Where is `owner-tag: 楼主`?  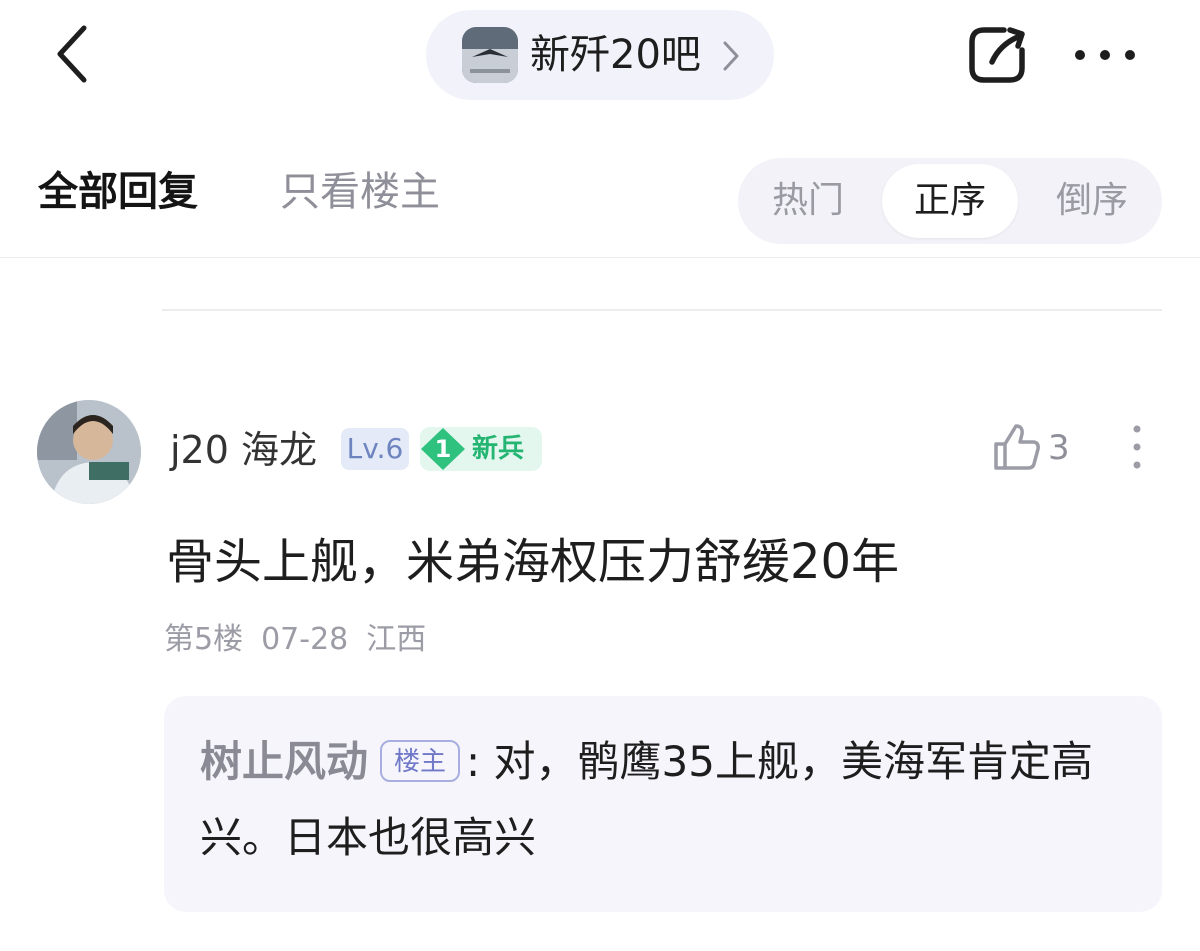 owner-tag: 楼主 is located at coordinates (420, 761).